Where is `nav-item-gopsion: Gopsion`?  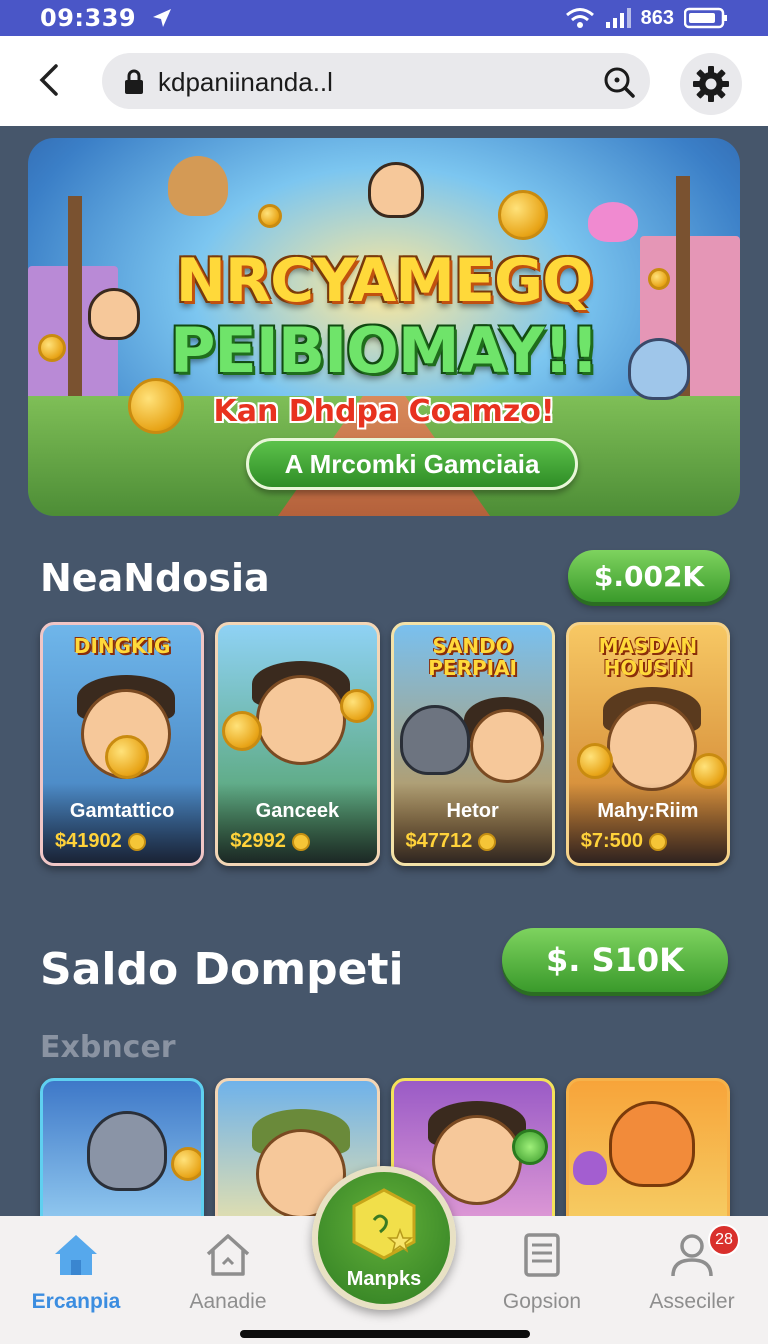 nav-item-gopsion: Gopsion is located at coordinates (542, 1272).